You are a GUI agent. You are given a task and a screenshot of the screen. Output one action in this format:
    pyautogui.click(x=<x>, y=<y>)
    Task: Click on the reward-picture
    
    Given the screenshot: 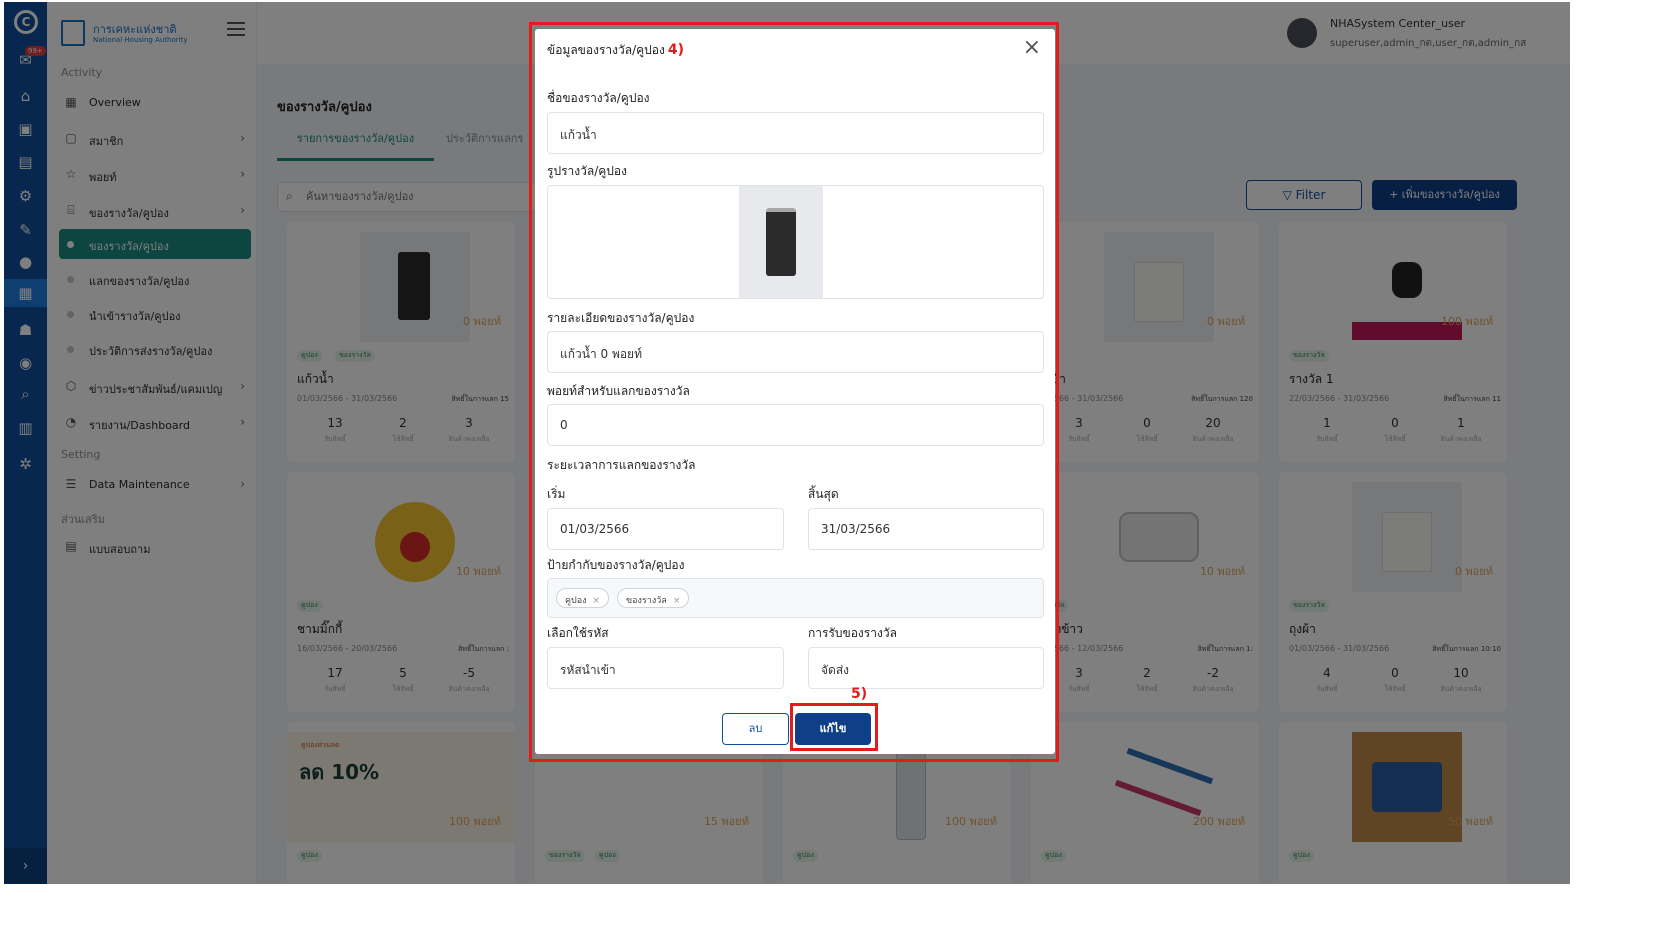 What is the action you would take?
    pyautogui.click(x=781, y=242)
    